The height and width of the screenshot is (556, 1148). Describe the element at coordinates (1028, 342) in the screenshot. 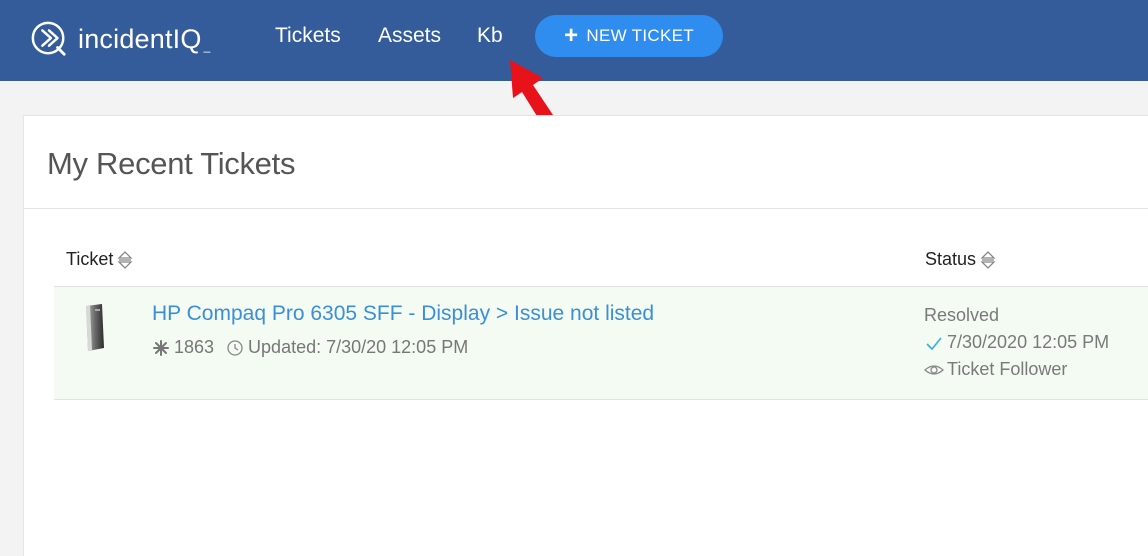

I see `resolved-date: 7/30/2020 12:05 PM` at that location.